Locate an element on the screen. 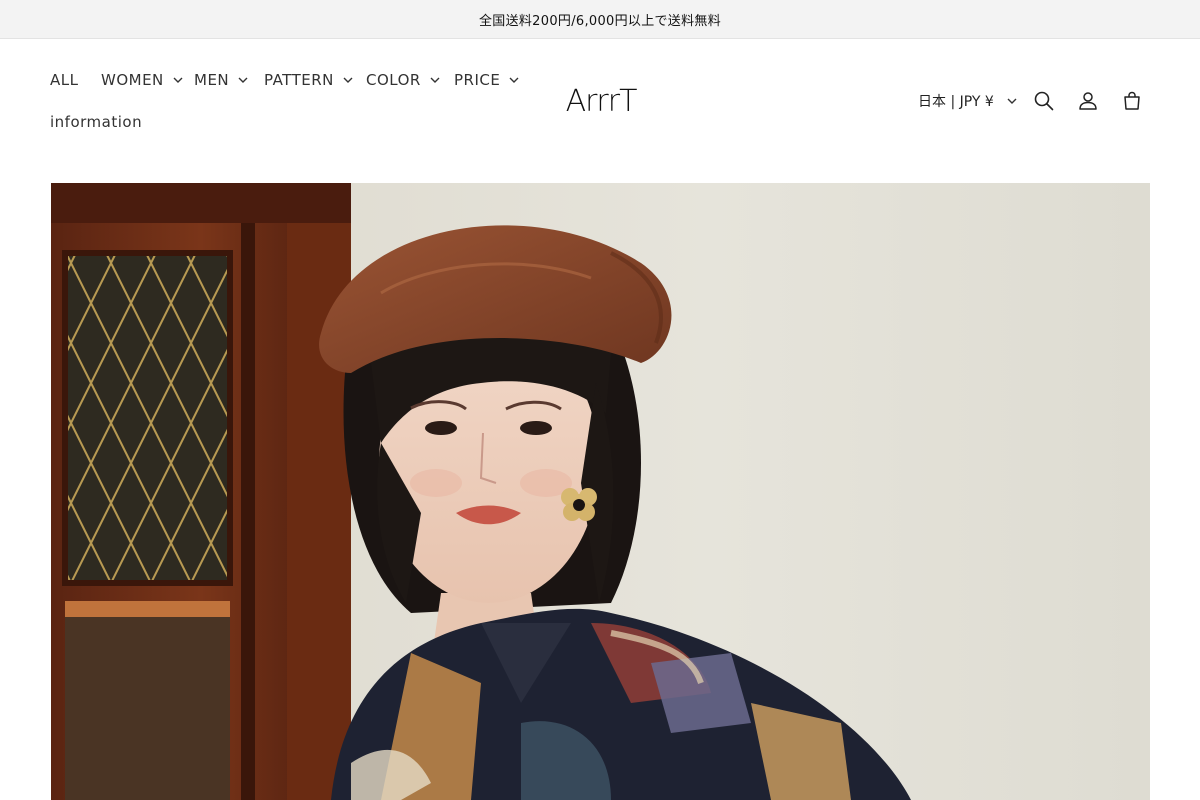 Image resolution: width=1200 pixels, height=800 pixels. nav-item-all: ALL is located at coordinates (64, 80).